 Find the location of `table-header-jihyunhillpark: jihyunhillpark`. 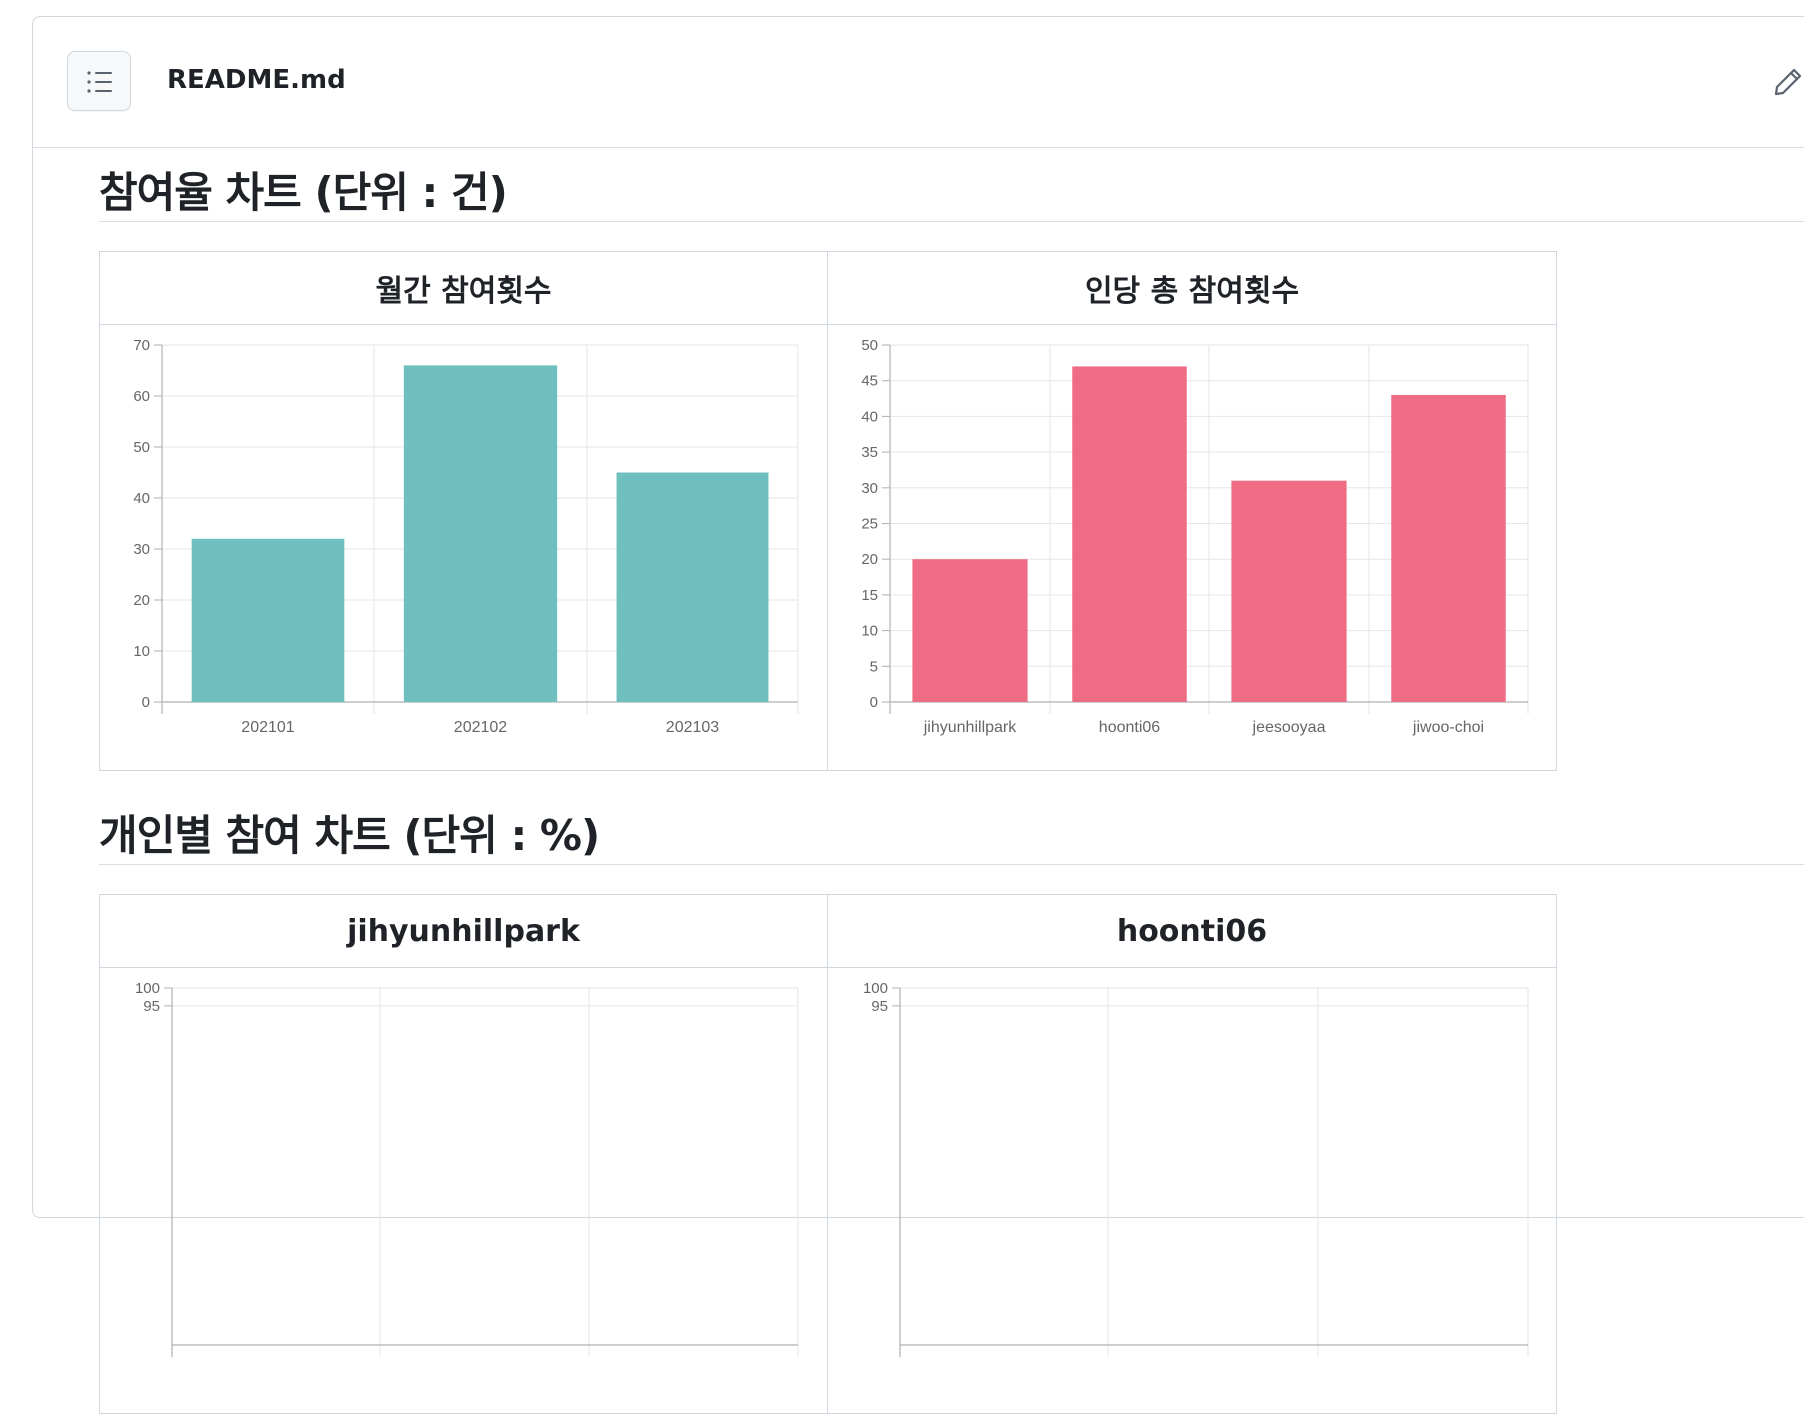

table-header-jihyunhillpark: jihyunhillpark is located at coordinates (463, 931).